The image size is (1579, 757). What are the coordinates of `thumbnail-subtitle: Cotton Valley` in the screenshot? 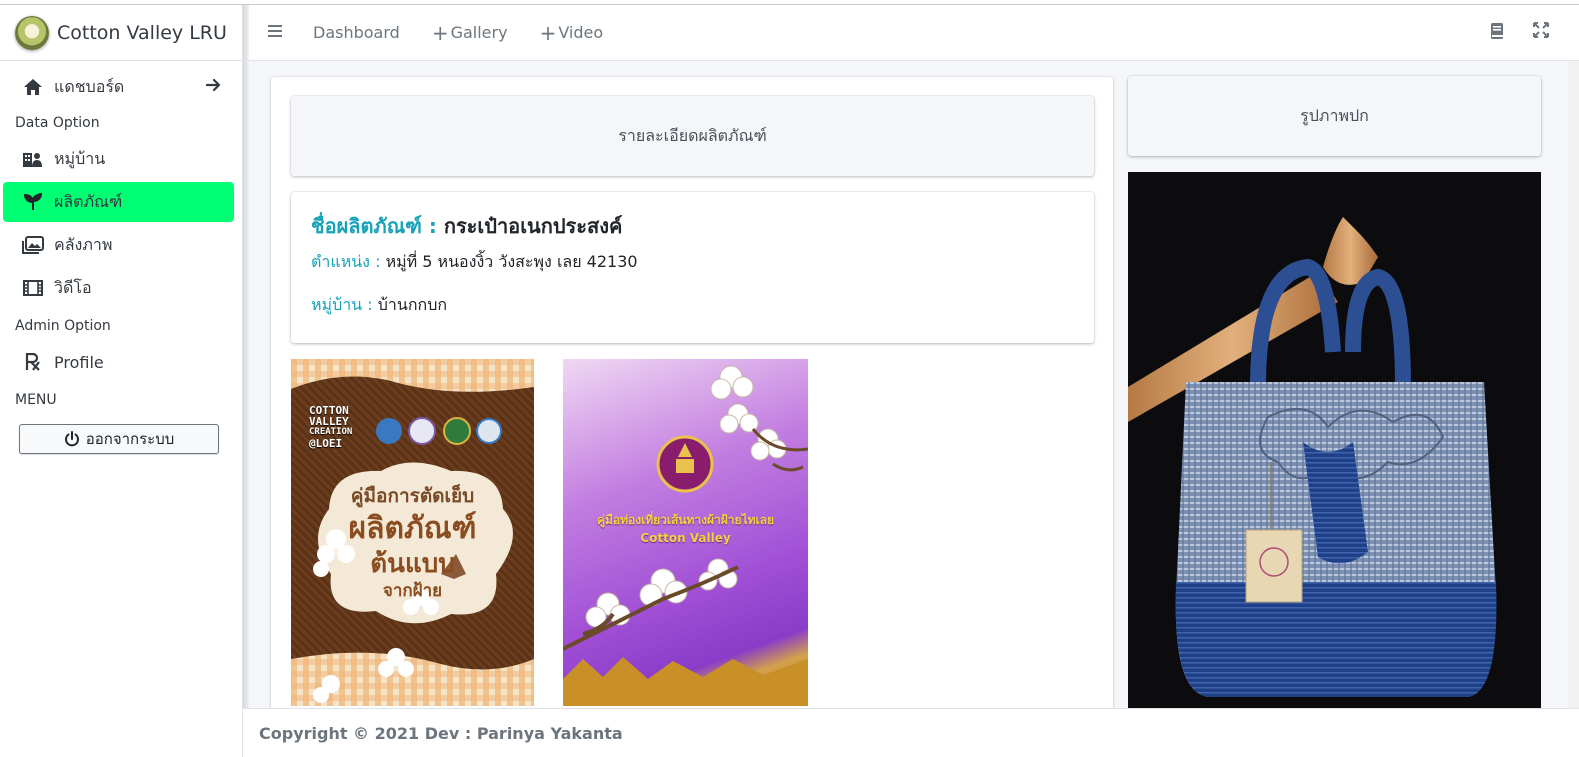 It's located at (685, 538).